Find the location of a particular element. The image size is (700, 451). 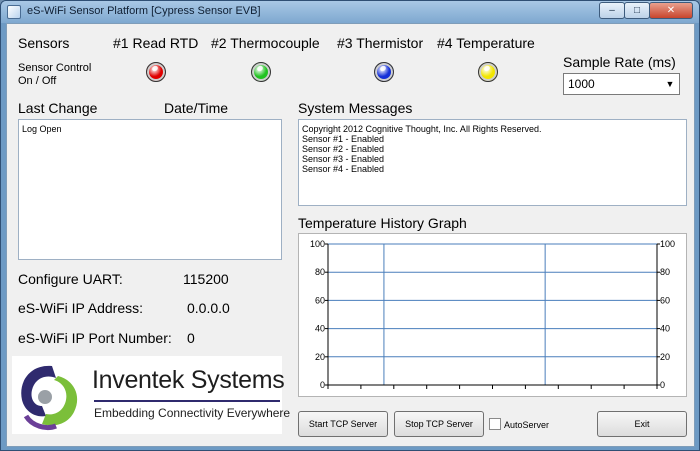

sensor-1-toggle-led is located at coordinates (156, 72).